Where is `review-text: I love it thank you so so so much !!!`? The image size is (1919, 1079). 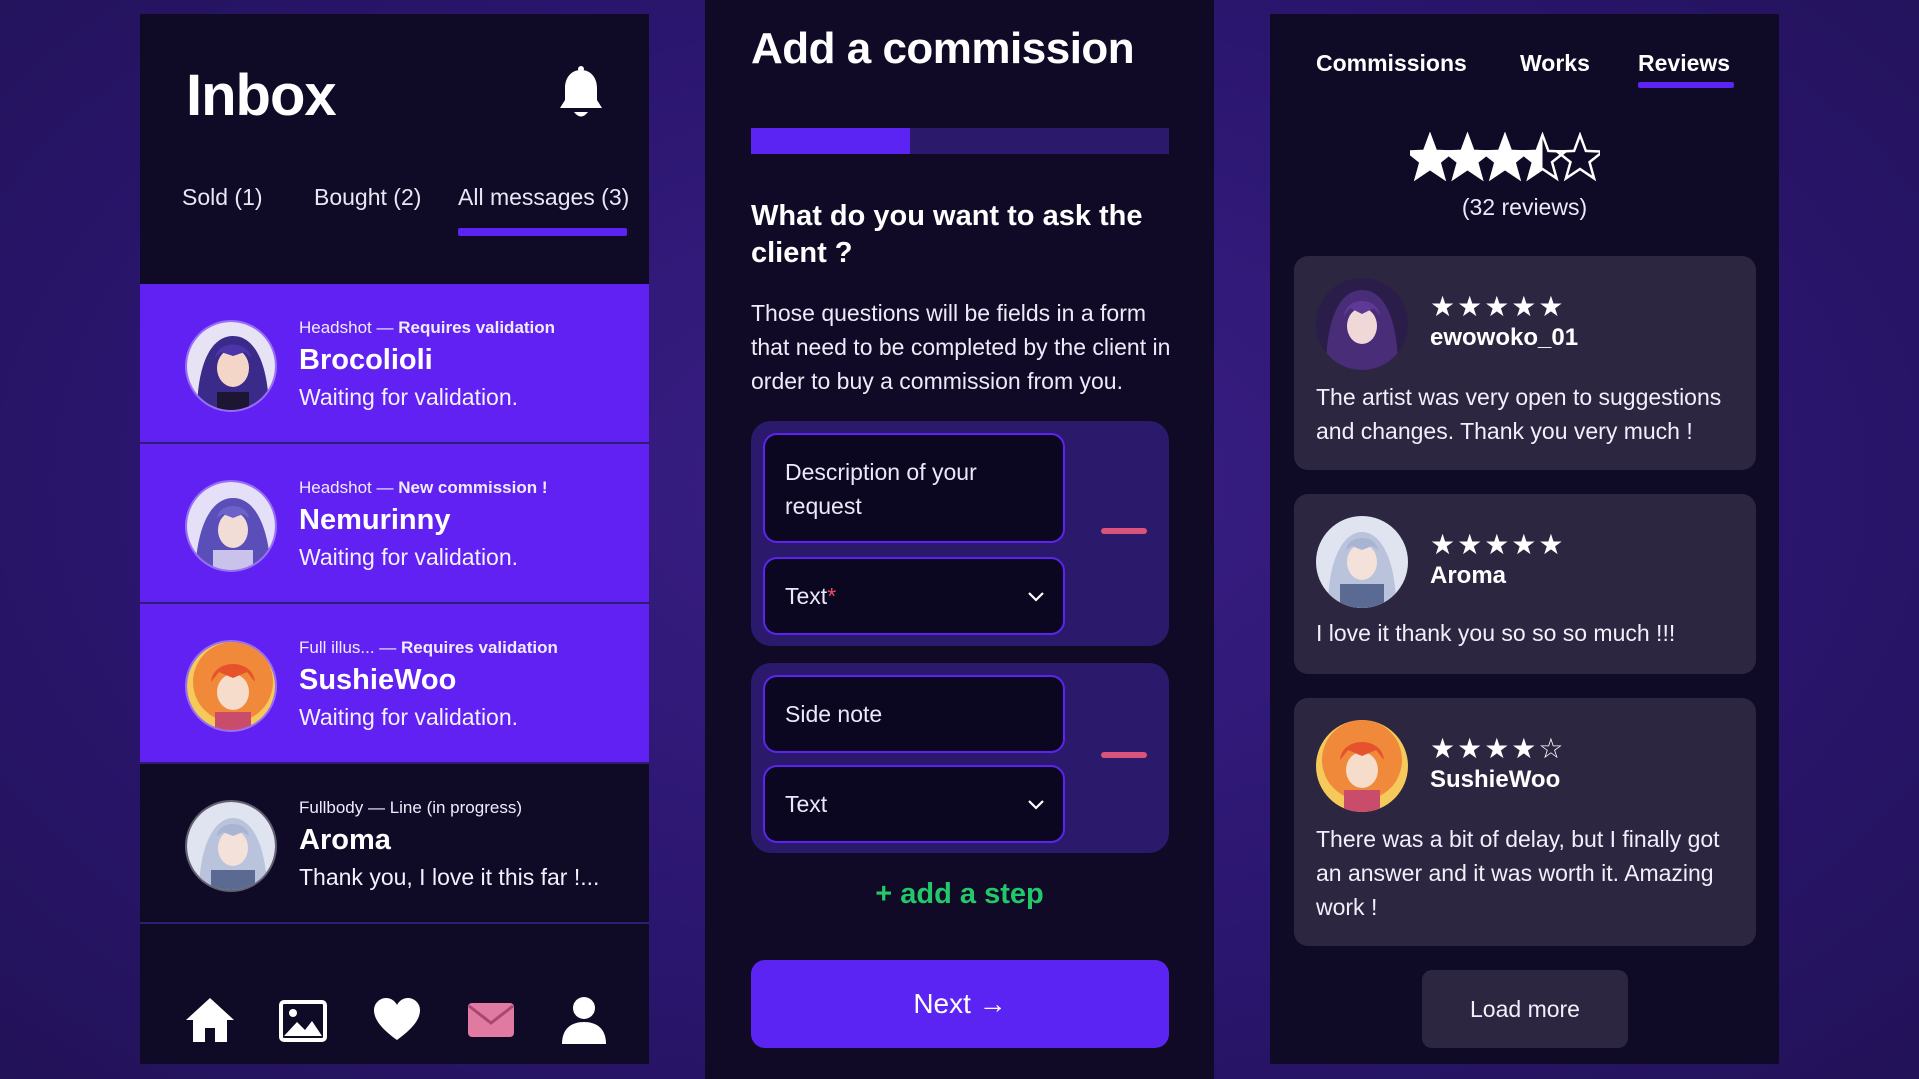
review-text: I love it thank you so so so much !!! is located at coordinates (1496, 633).